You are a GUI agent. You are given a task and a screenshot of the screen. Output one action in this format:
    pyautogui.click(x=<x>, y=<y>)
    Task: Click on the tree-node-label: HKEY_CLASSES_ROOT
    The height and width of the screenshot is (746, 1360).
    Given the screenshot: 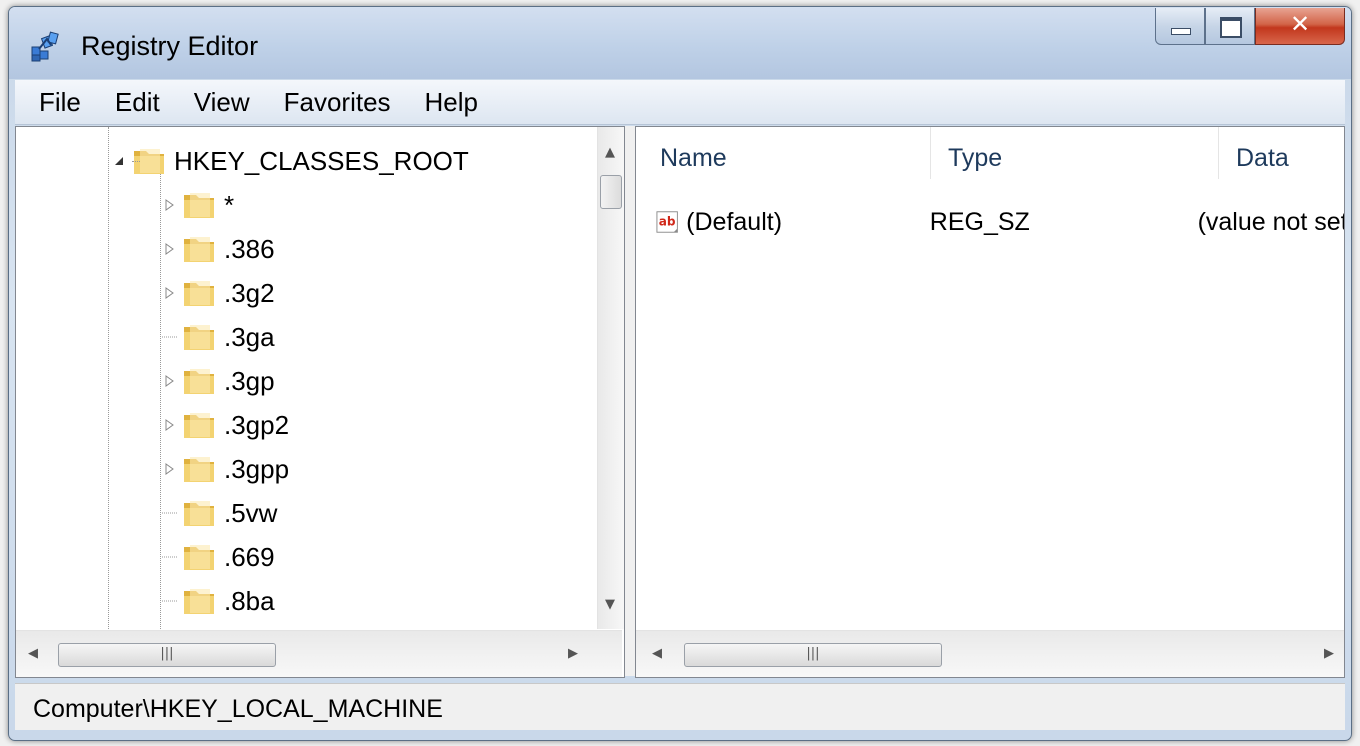 What is the action you would take?
    pyautogui.click(x=321, y=160)
    